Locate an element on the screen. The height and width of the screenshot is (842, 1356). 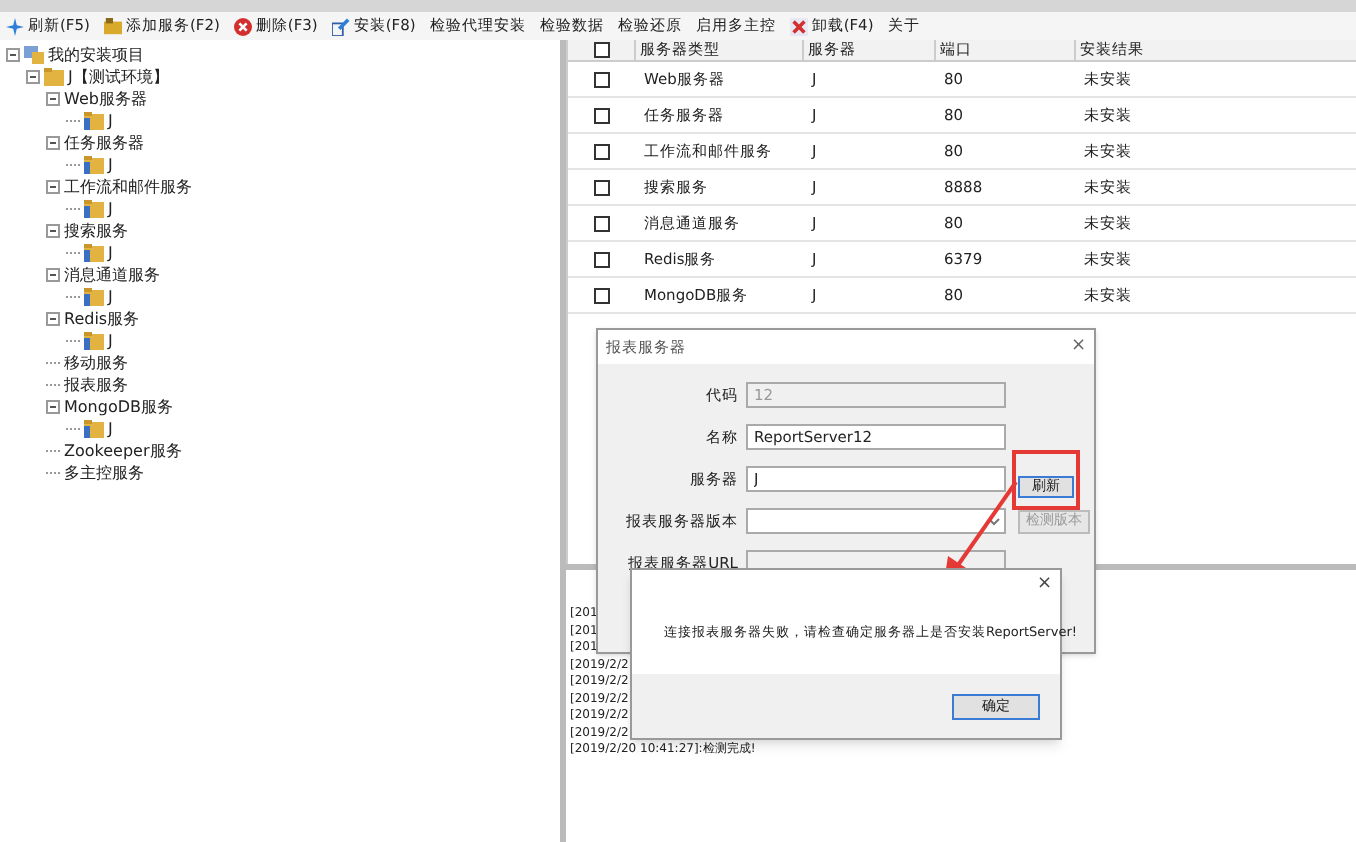
chevron-down-icon is located at coordinates (994, 521).